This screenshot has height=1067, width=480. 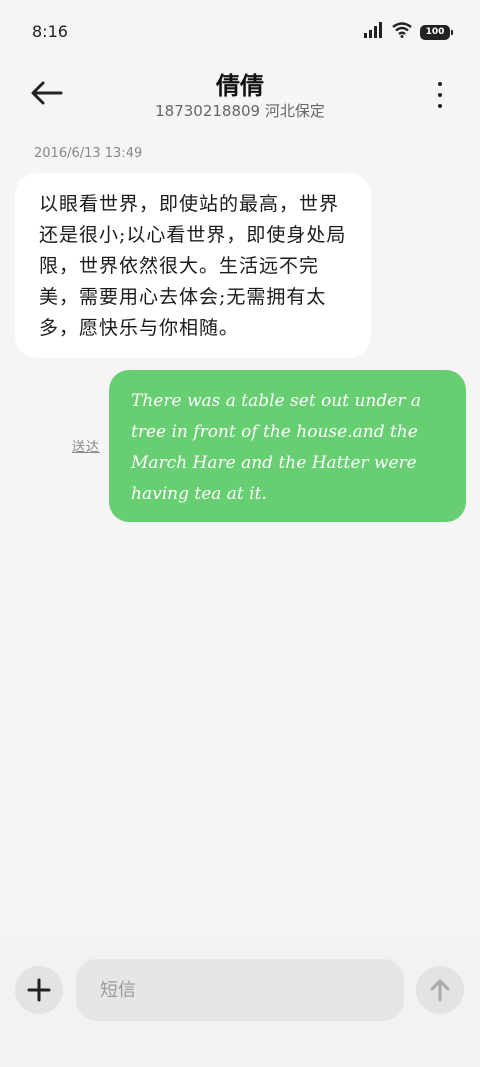 What do you see at coordinates (240, 990) in the screenshot?
I see `sms-input` at bounding box center [240, 990].